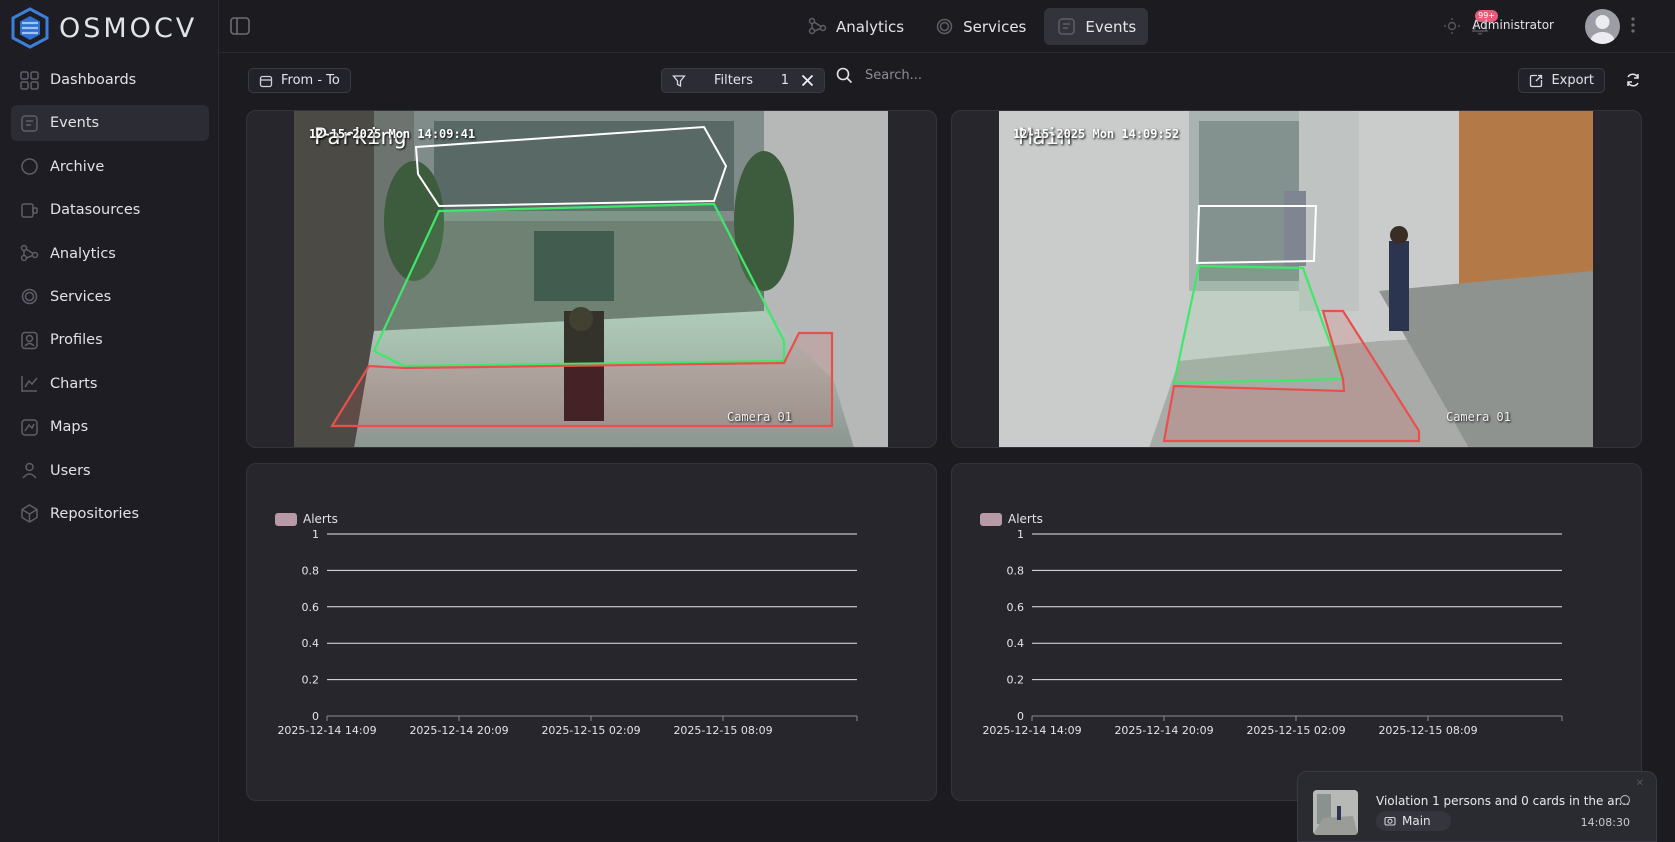 Image resolution: width=1675 pixels, height=842 pixels. Describe the element at coordinates (75, 123) in the screenshot. I see `sidebar-item-label: Events` at that location.